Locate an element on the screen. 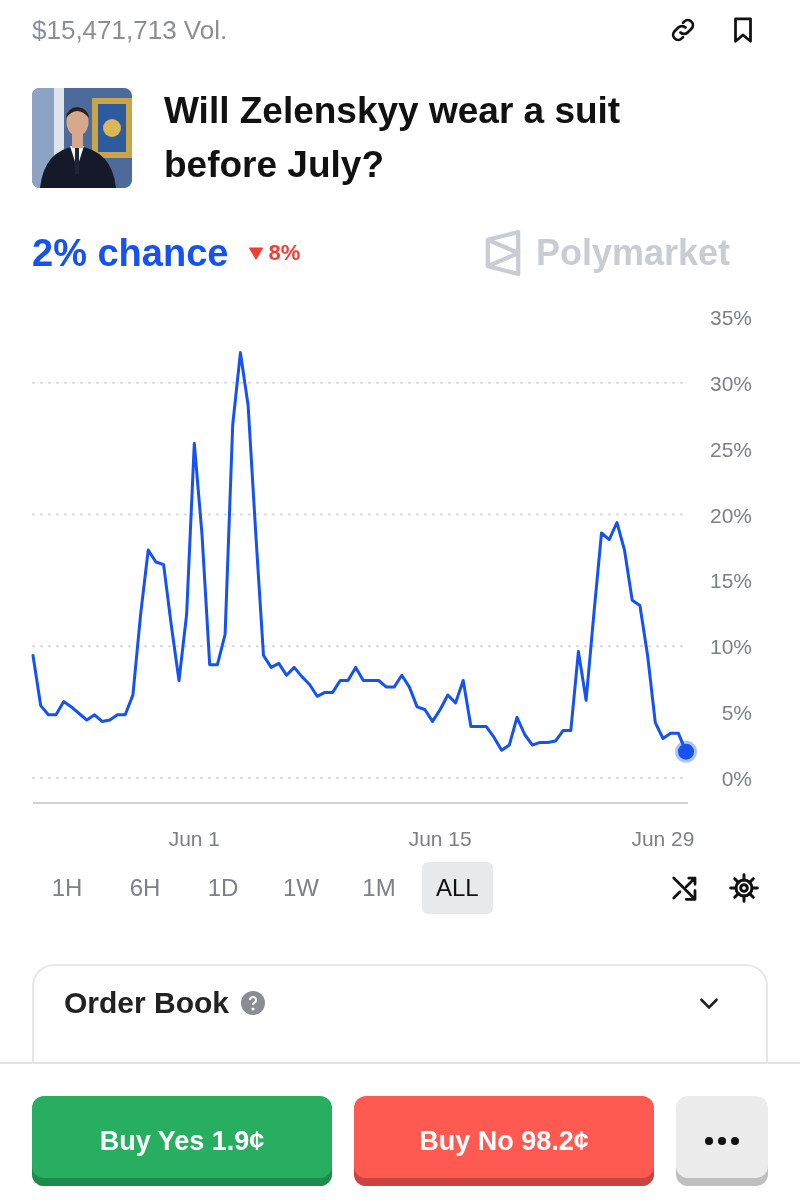  x-tick-label: Jun 29 is located at coordinates (663, 838).